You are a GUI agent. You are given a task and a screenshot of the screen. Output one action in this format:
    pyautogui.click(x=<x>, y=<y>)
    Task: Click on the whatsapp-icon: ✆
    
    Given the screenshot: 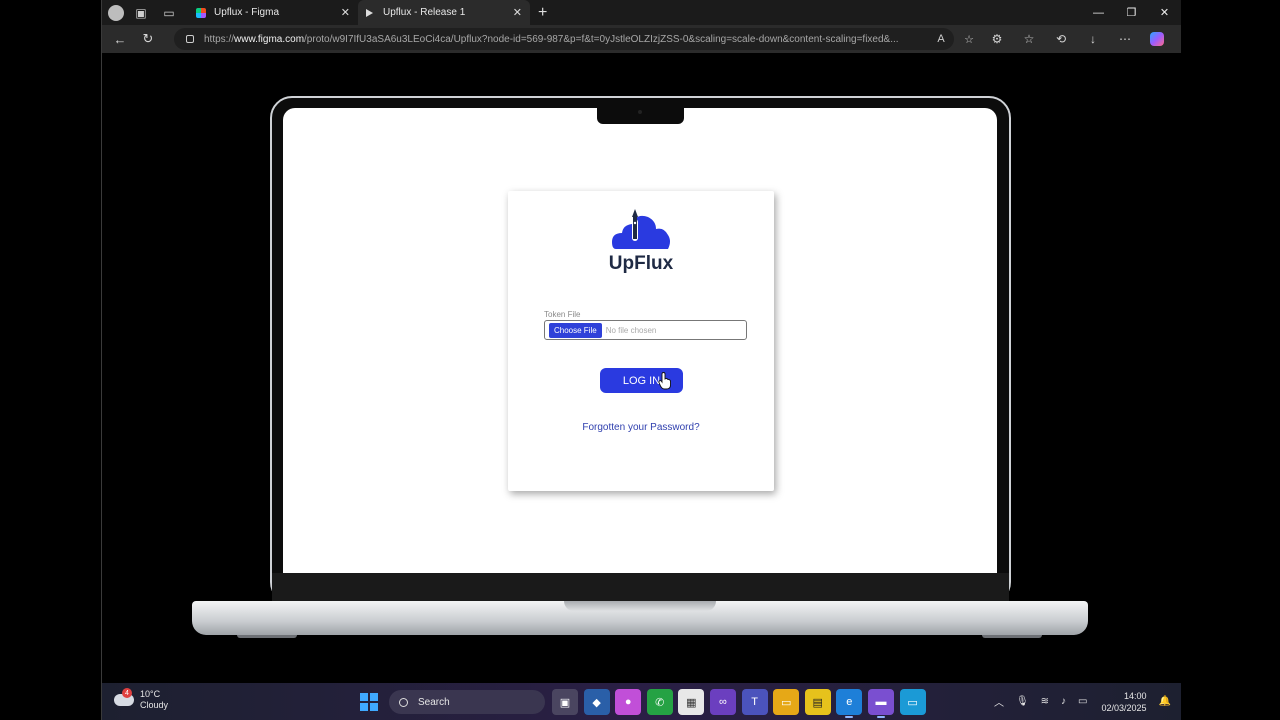 What is the action you would take?
    pyautogui.click(x=659, y=702)
    